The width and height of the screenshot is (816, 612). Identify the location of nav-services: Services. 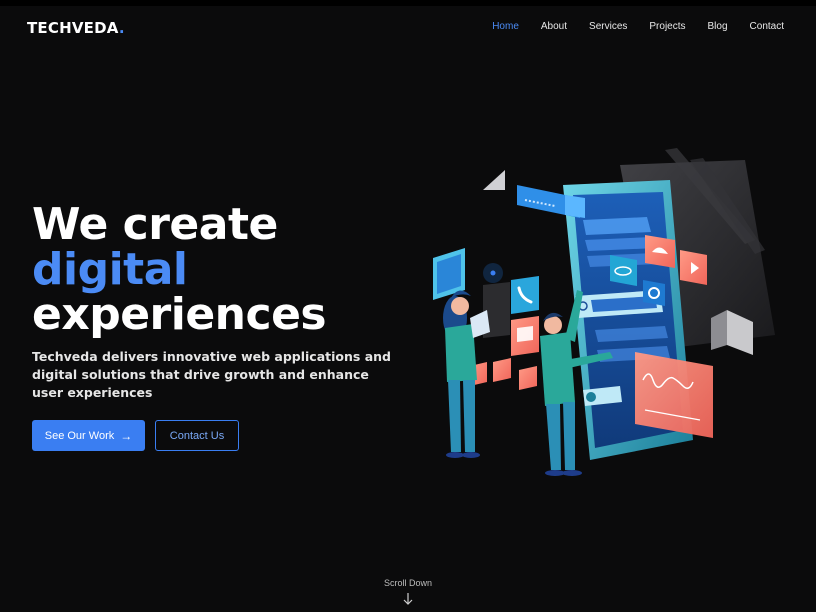
(608, 26).